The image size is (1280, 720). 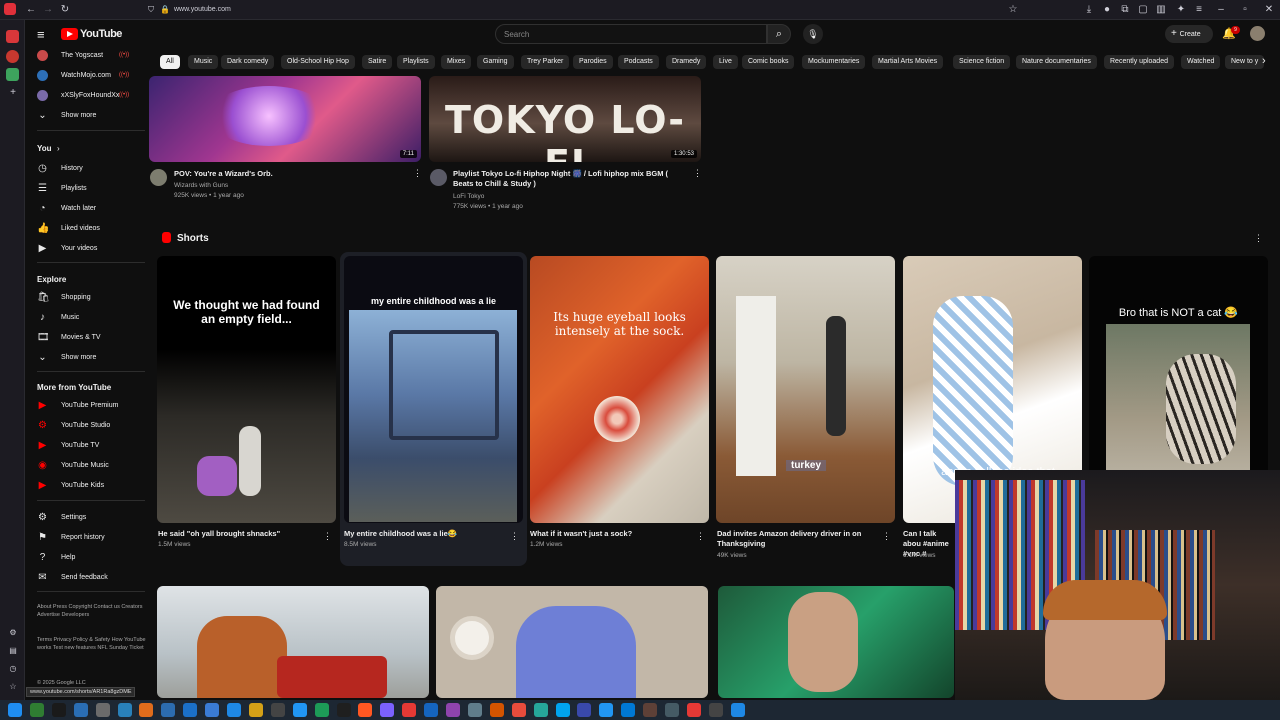 I want to click on sidebar-item-youtube-music: ◉ YouTube Music, so click(x=85, y=465).